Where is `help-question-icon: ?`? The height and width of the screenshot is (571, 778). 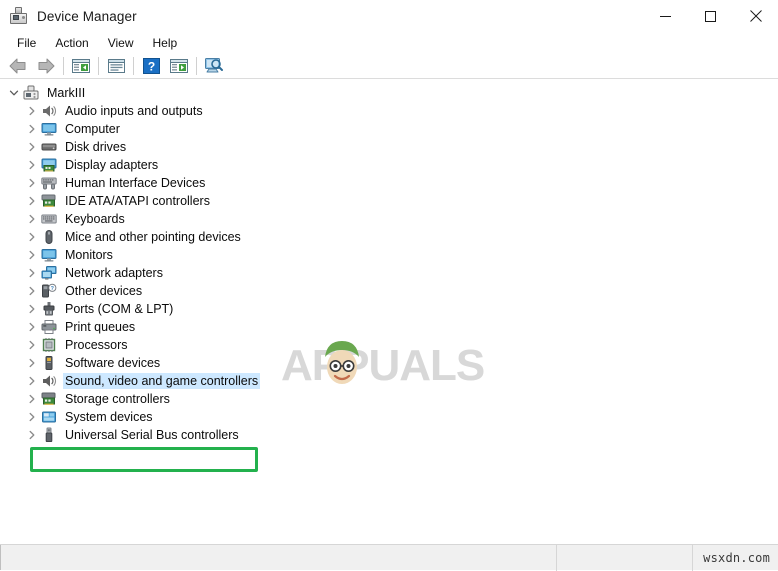 help-question-icon: ? is located at coordinates (151, 65).